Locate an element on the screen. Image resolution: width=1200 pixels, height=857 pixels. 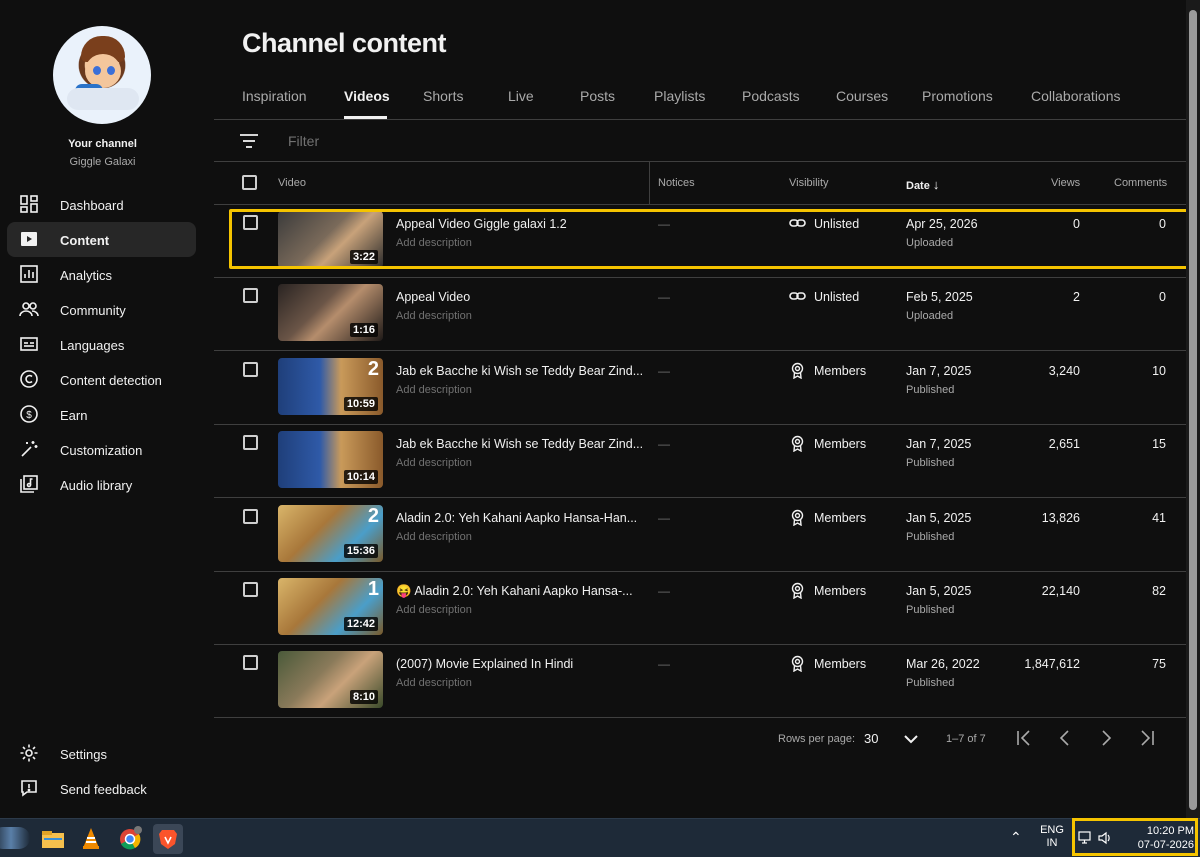
video-status: Published is located at coordinates (930, 389).